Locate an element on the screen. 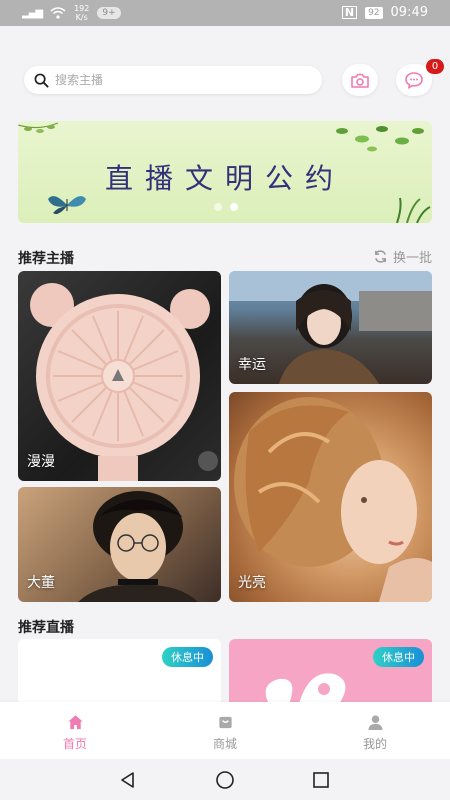 This screenshot has width=450, height=800. shop-icon is located at coordinates (225, 722).